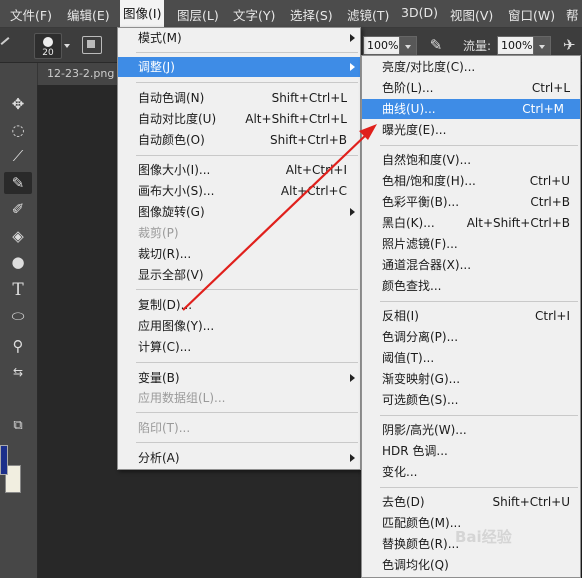 This screenshot has height=578, width=582. I want to click on history-brush-tool-icon: ✐, so click(18, 209).